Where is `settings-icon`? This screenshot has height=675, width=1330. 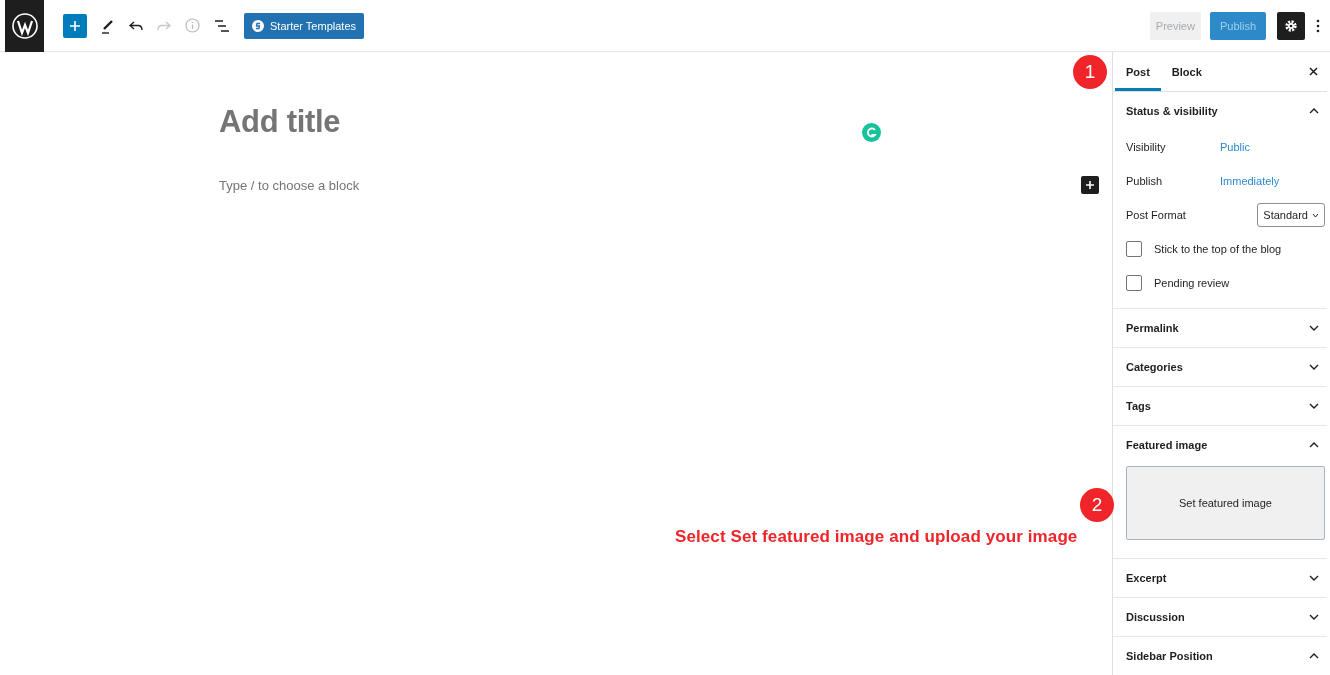
settings-icon is located at coordinates (1291, 25).